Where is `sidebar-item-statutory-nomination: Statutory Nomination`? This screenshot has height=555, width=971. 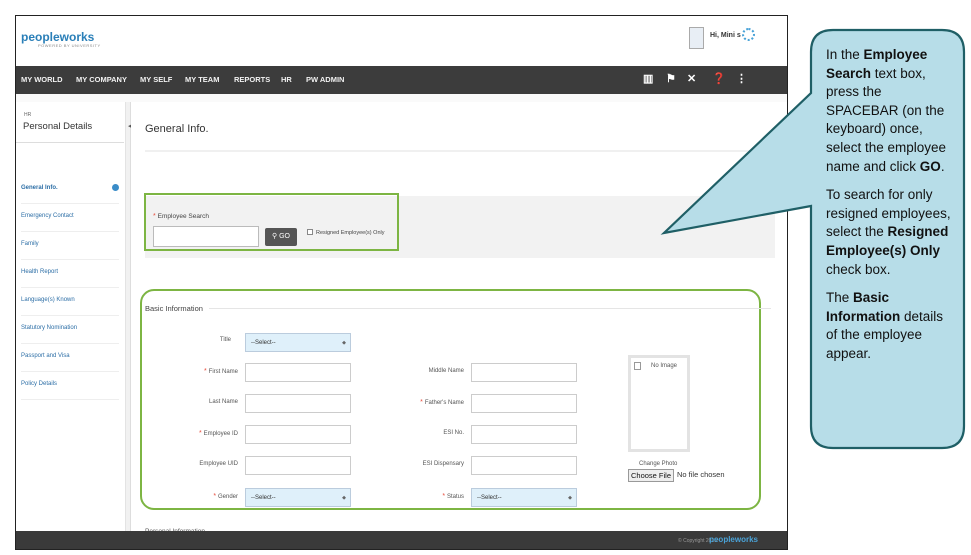 sidebar-item-statutory-nomination: Statutory Nomination is located at coordinates (70, 330).